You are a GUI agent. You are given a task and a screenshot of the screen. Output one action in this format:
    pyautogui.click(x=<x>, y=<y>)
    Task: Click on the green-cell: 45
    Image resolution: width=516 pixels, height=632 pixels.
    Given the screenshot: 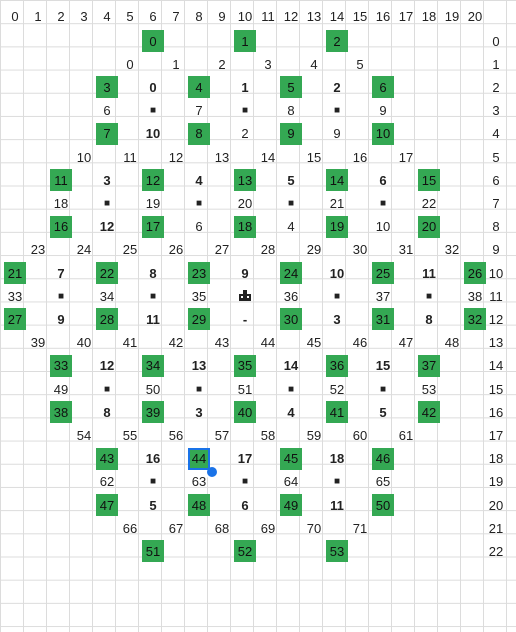 What is the action you would take?
    pyautogui.click(x=291, y=458)
    